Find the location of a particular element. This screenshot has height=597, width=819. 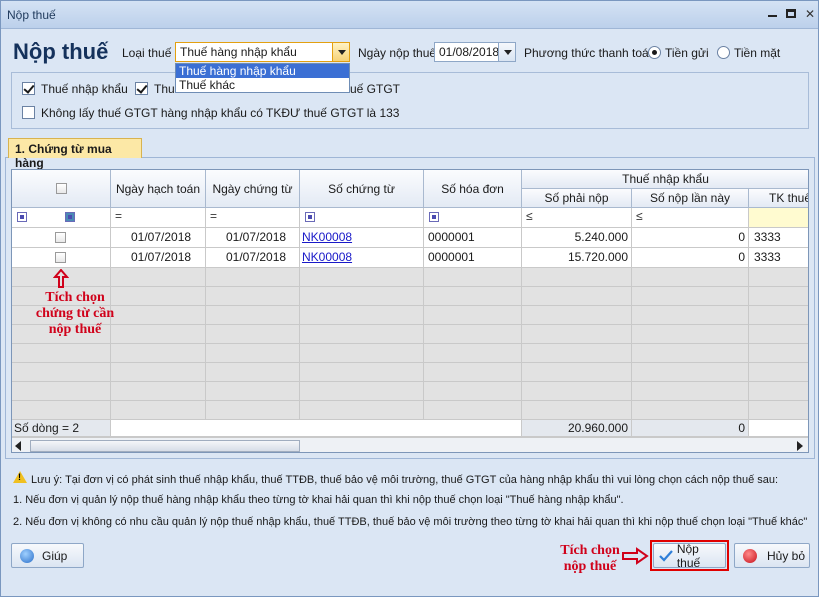

col-voucher-date: Ngày chứng từ is located at coordinates (253, 189).